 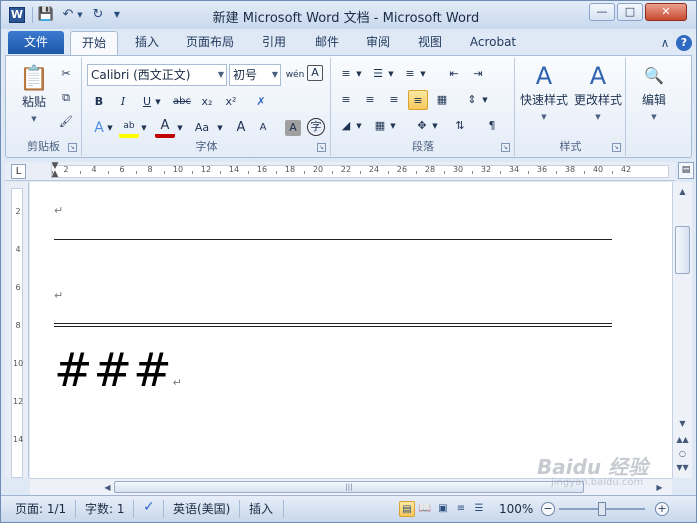 I want to click on decrease-indent-icon: ⇤, so click(x=454, y=74).